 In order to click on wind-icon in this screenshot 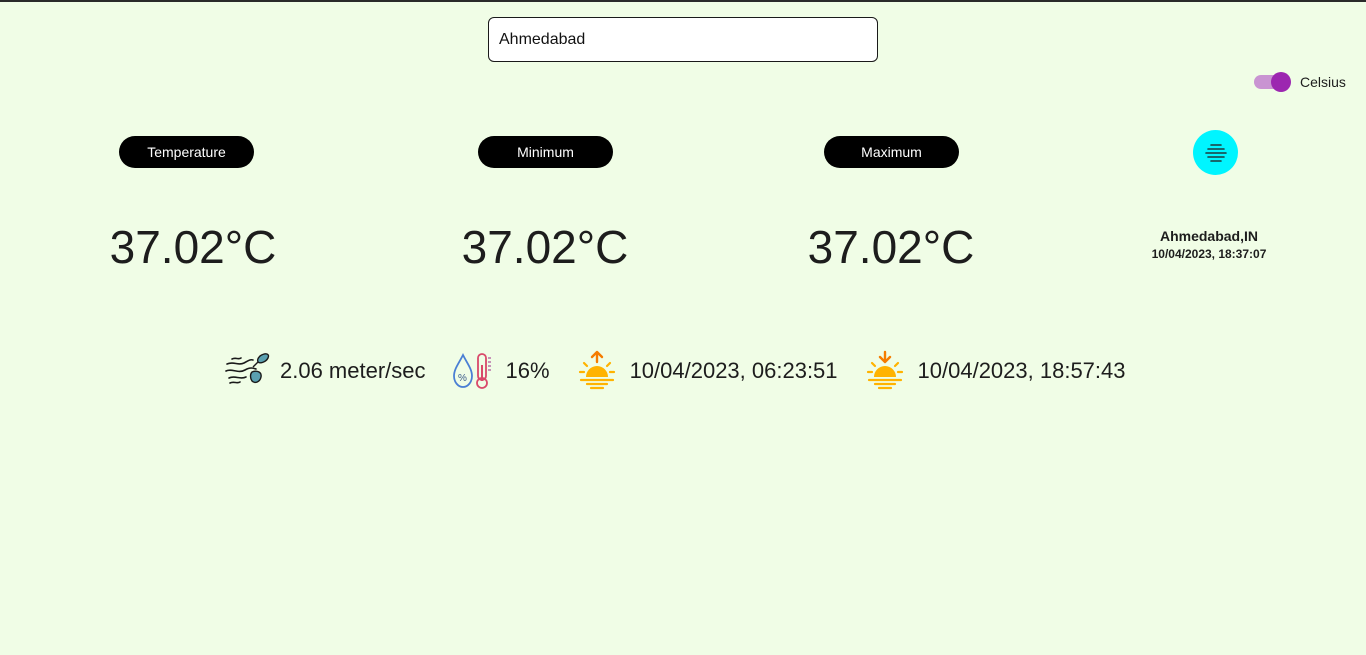, I will do `click(247, 371)`.